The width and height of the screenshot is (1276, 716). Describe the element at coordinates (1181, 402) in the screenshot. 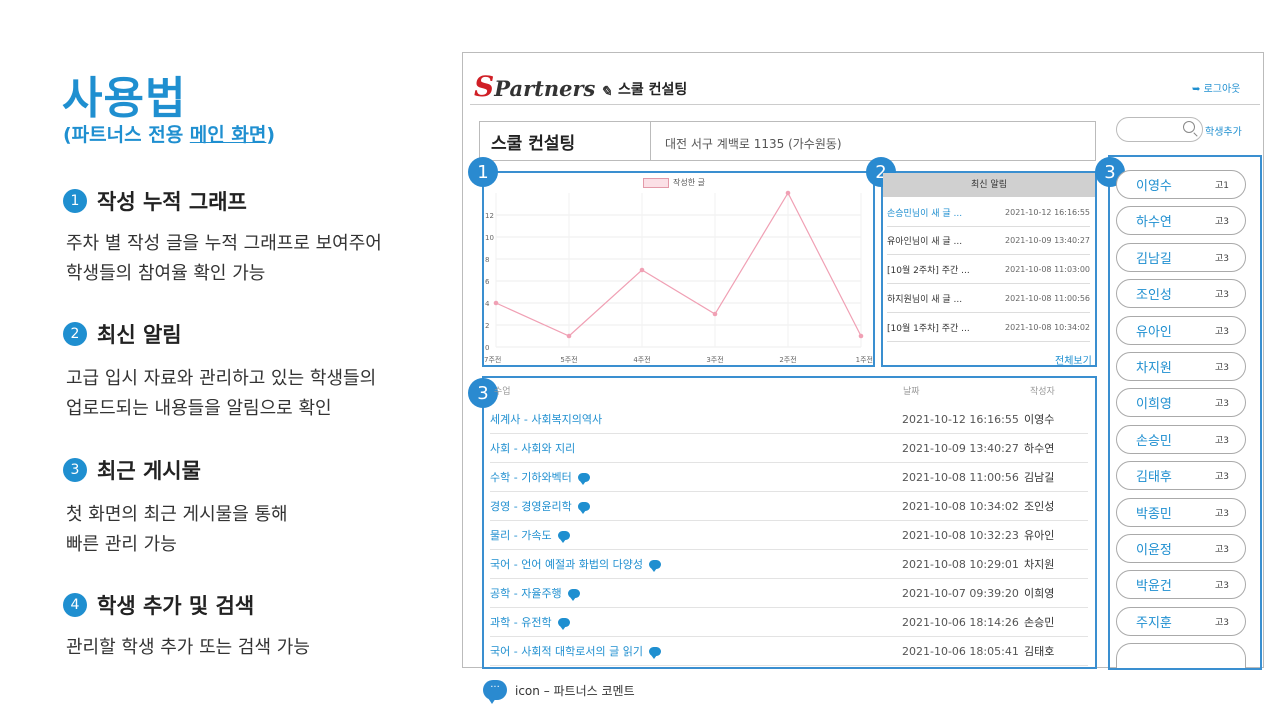

I see `student-item: 이희영 고3` at that location.